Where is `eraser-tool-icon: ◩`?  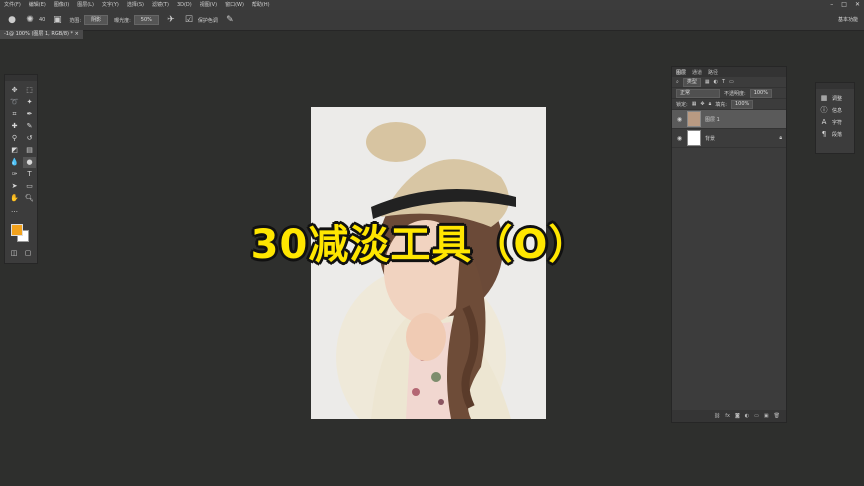 eraser-tool-icon: ◩ is located at coordinates (14, 150).